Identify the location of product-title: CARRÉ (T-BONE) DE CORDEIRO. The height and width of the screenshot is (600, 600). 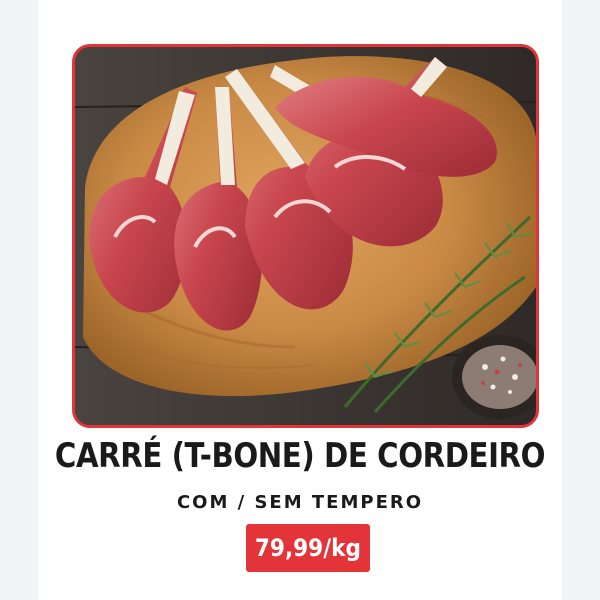
(300, 456).